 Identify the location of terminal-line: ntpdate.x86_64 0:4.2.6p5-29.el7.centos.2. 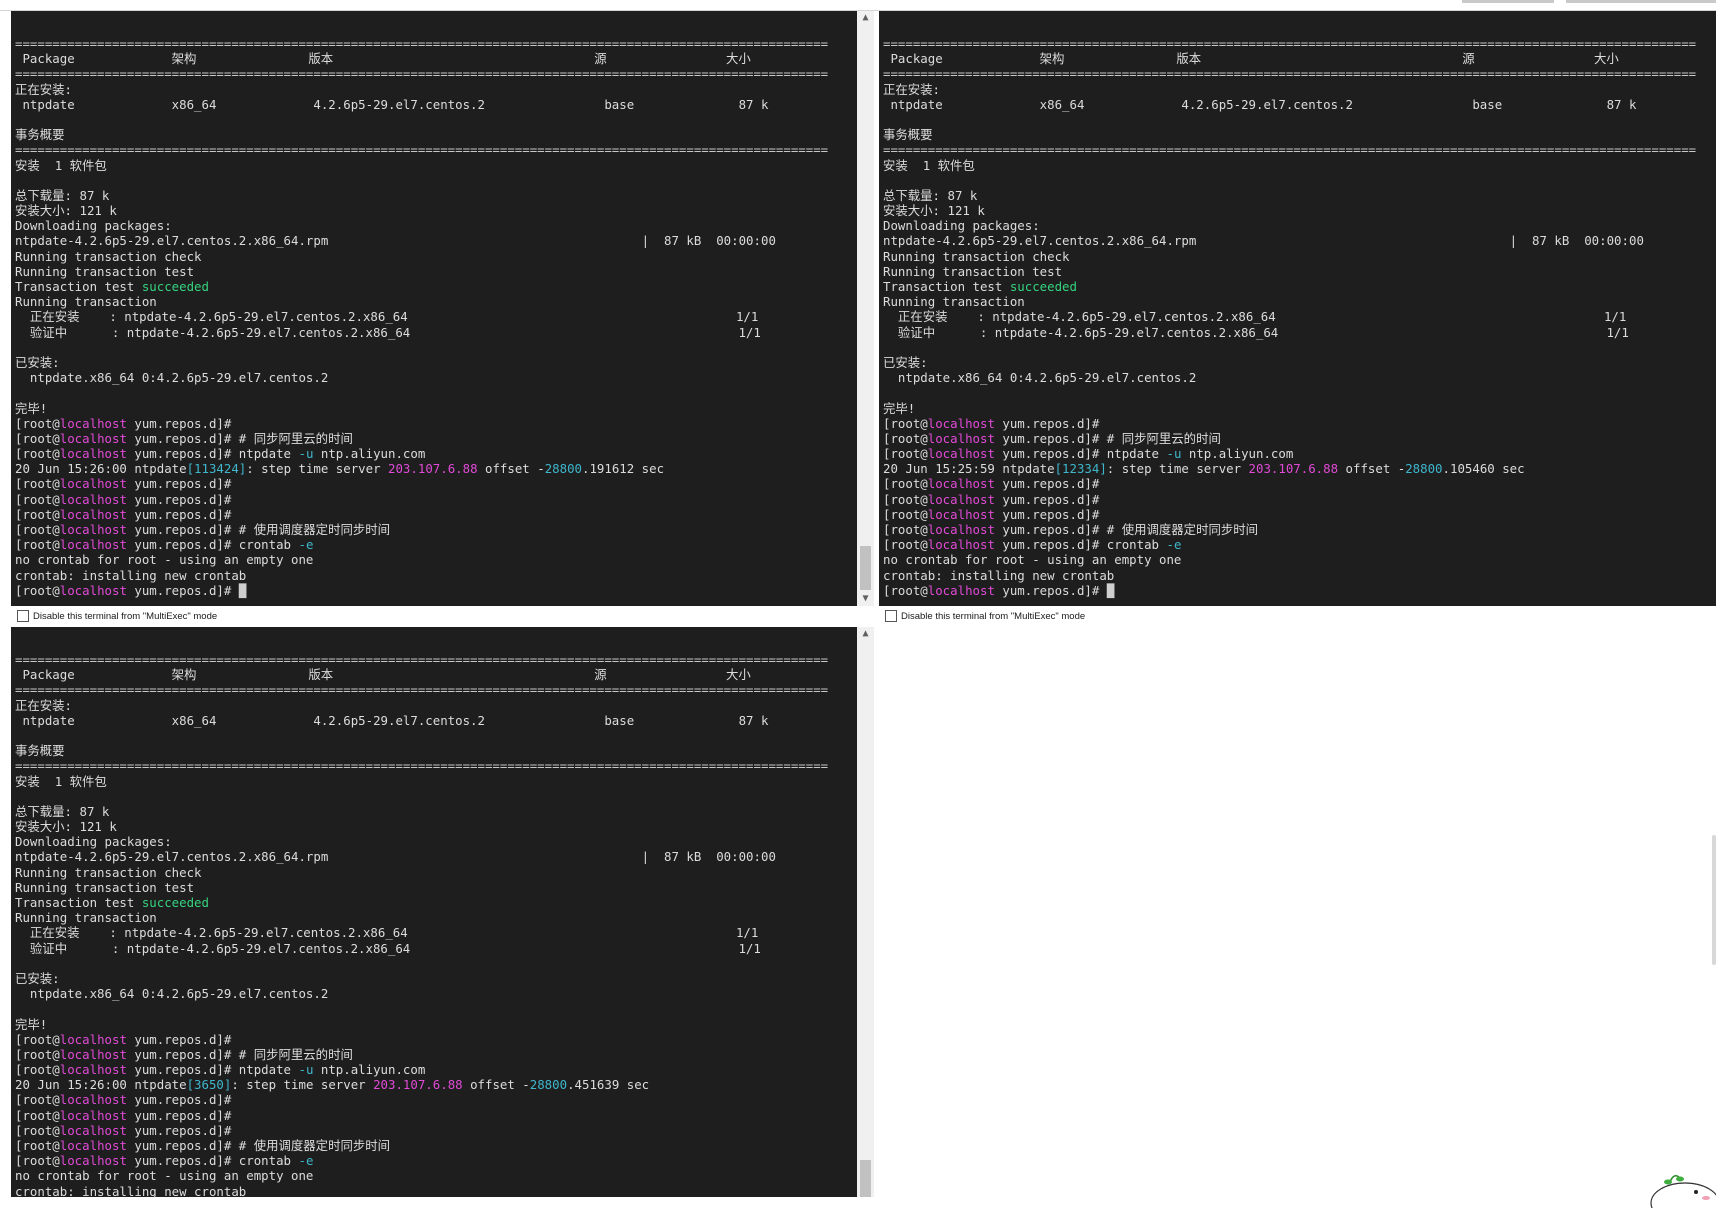
(434, 993).